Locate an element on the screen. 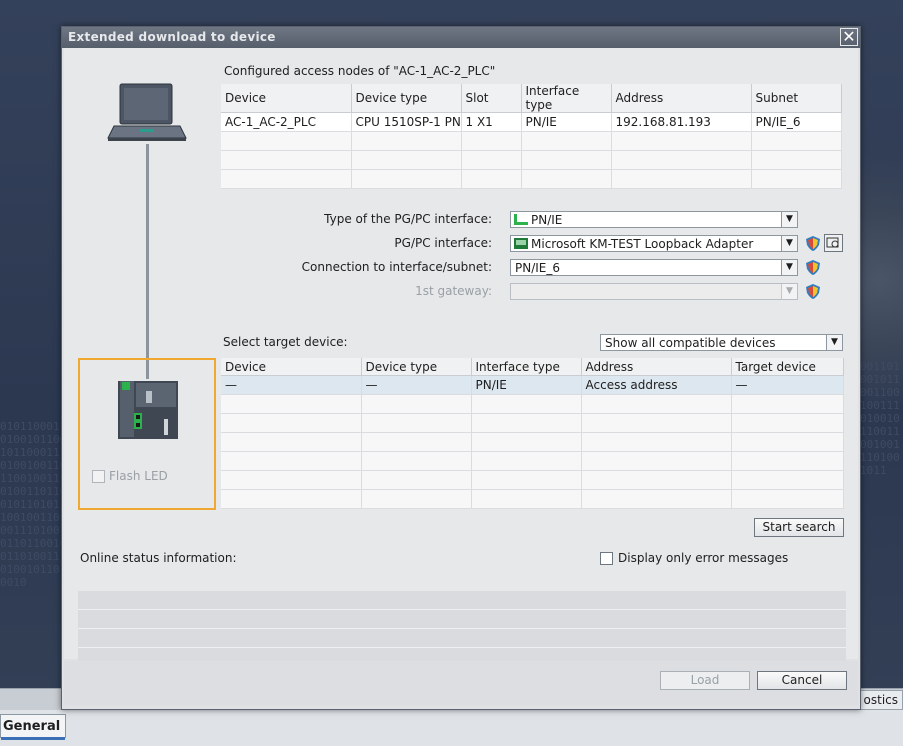  cell-device: — is located at coordinates (291, 385).